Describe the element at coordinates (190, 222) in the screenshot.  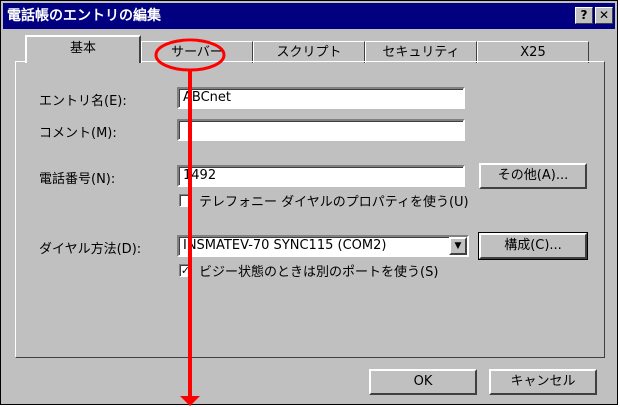
I see `annotation-overlay` at that location.